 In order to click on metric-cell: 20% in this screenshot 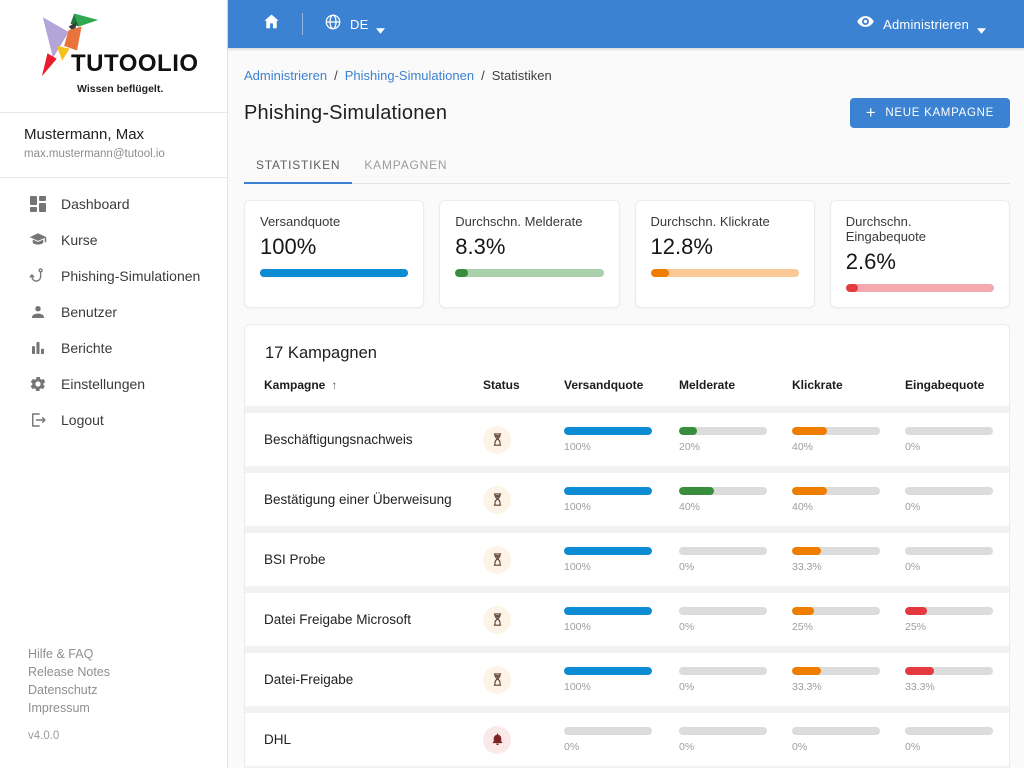, I will do `click(735, 439)`.